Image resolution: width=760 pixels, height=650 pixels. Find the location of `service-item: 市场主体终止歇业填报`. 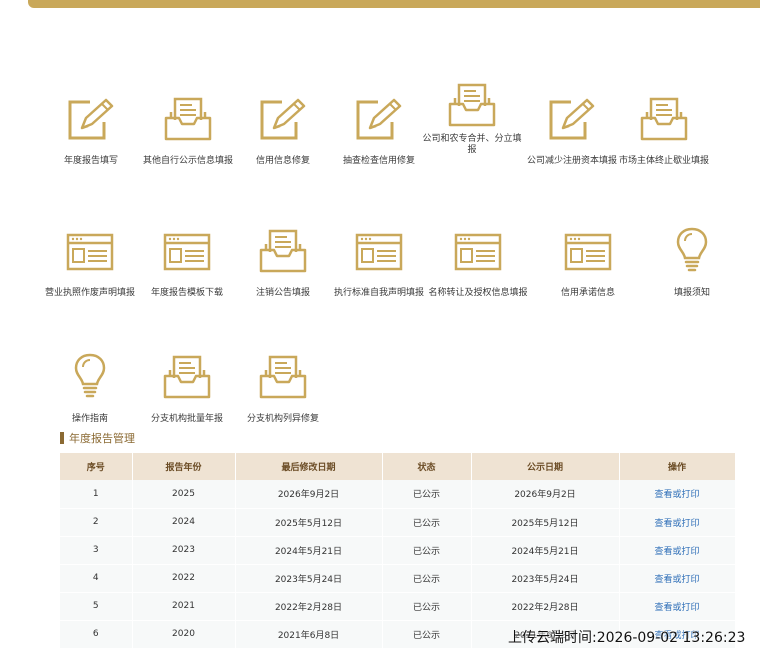

service-item: 市场主体终止歇业填报 is located at coordinates (664, 129).